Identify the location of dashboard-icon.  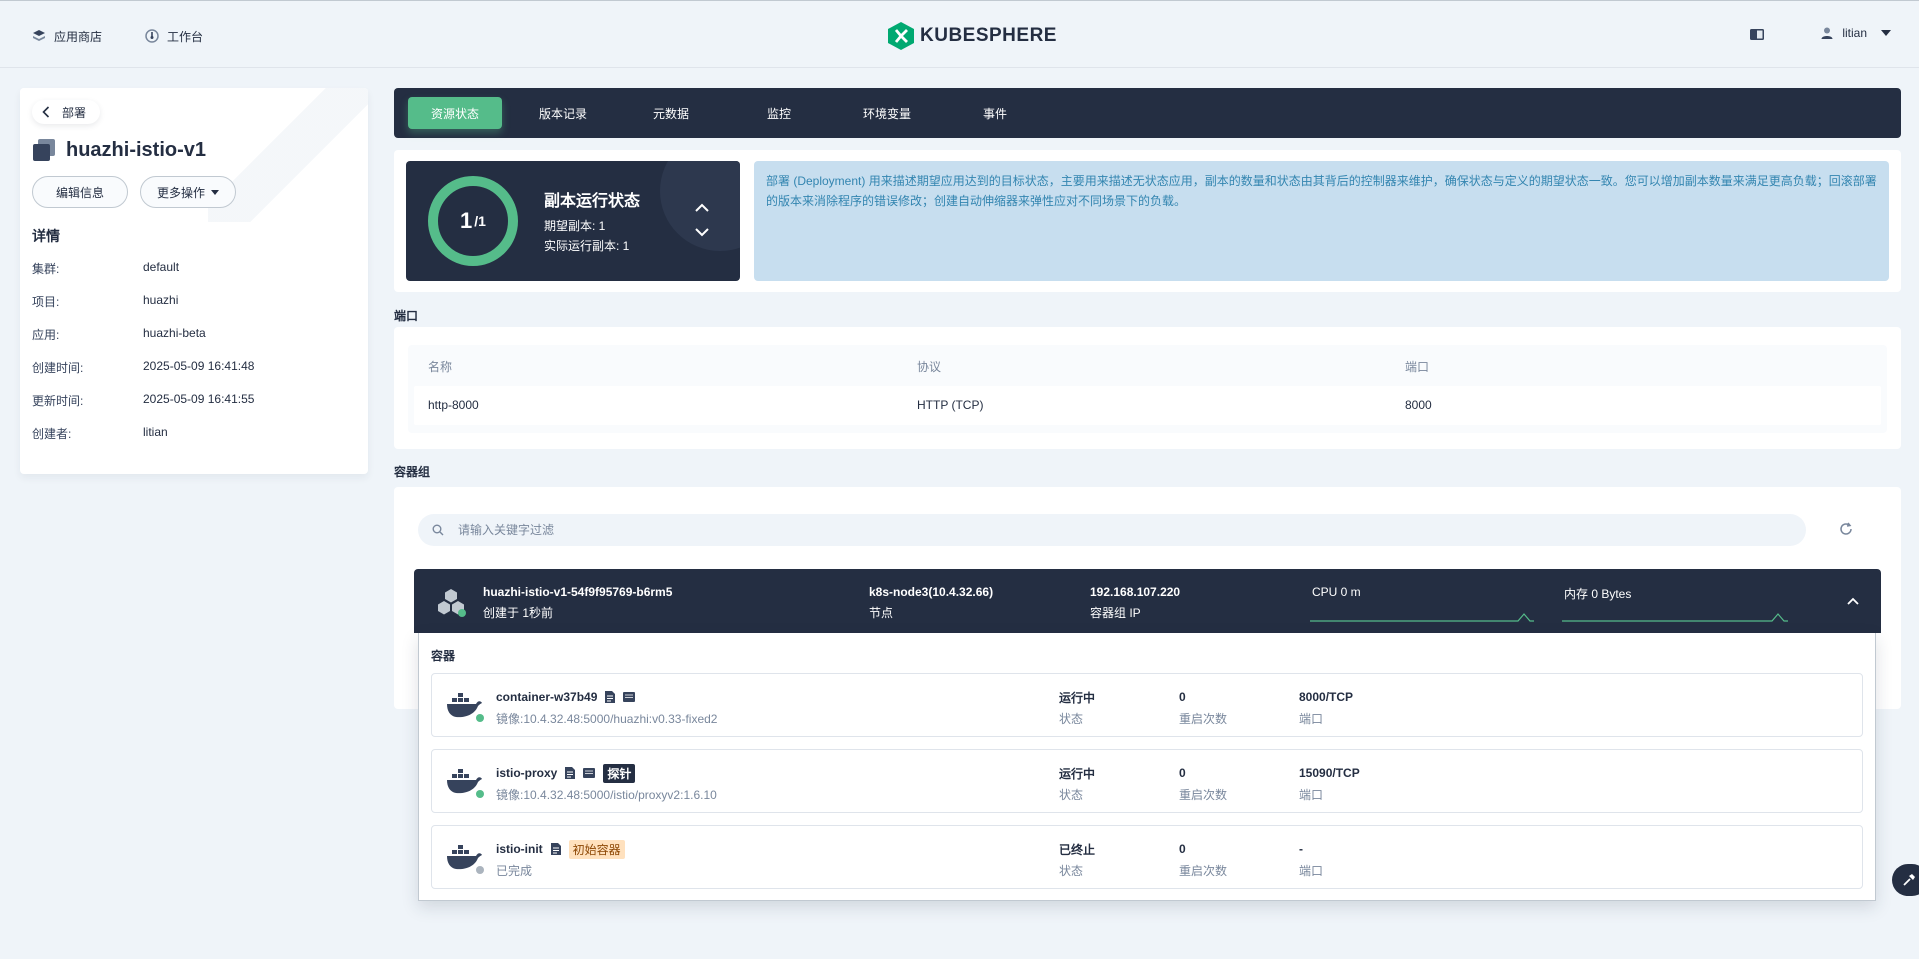
(152, 36).